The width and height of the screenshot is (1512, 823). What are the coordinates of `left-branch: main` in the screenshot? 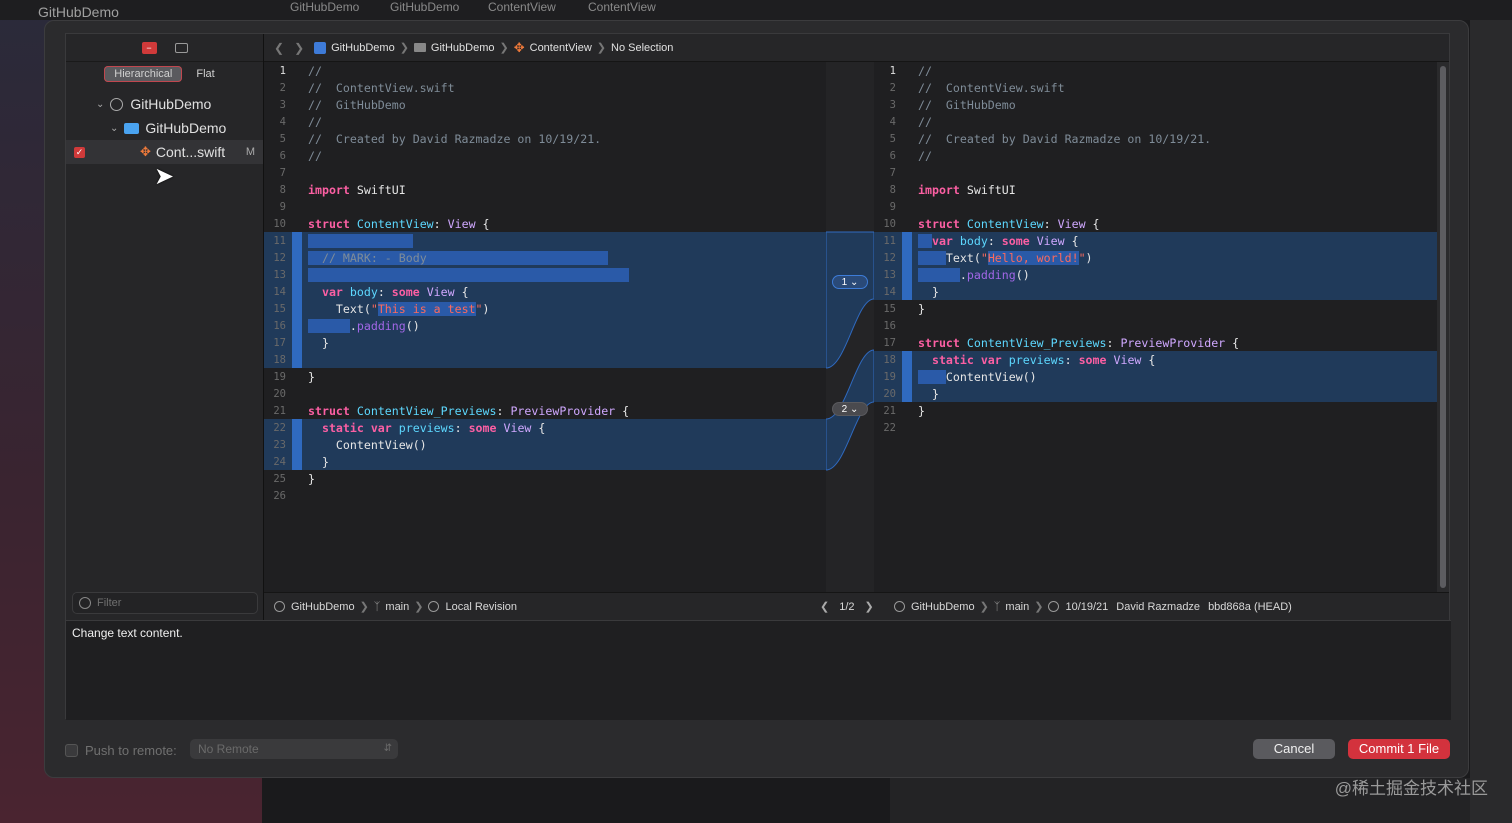 It's located at (397, 607).